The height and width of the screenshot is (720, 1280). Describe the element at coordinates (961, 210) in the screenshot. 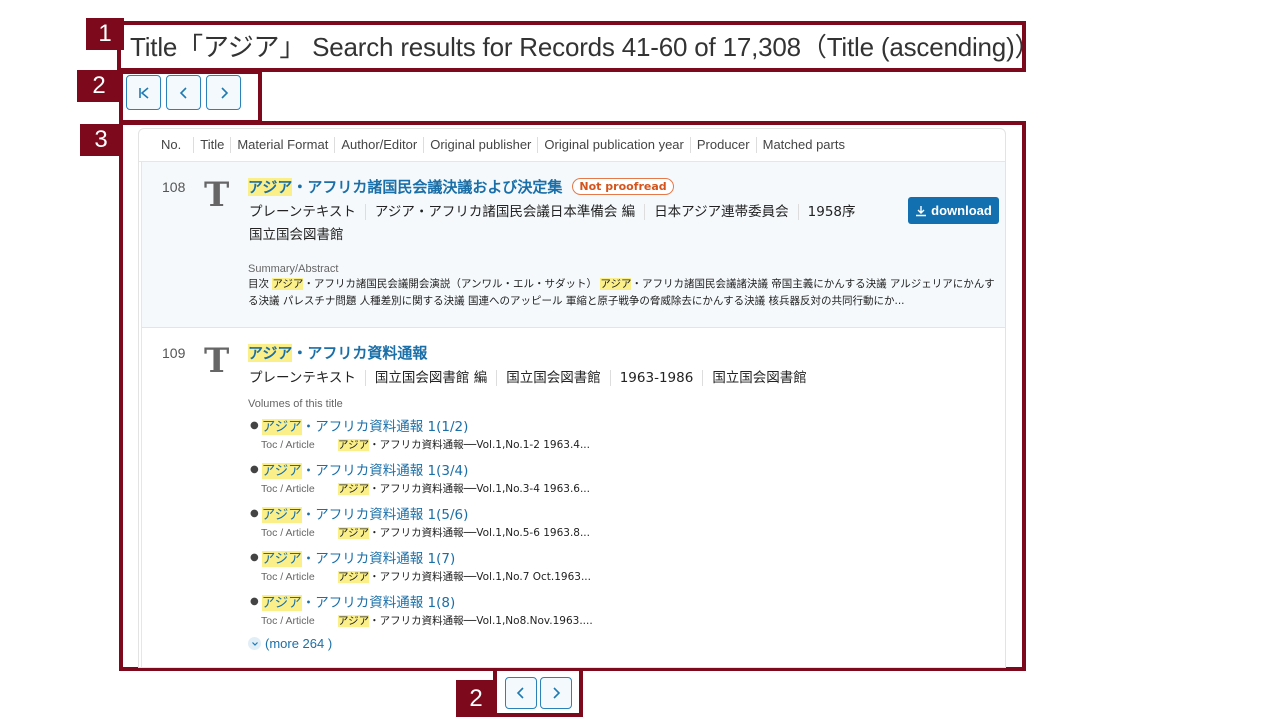

I see `download-label: download` at that location.